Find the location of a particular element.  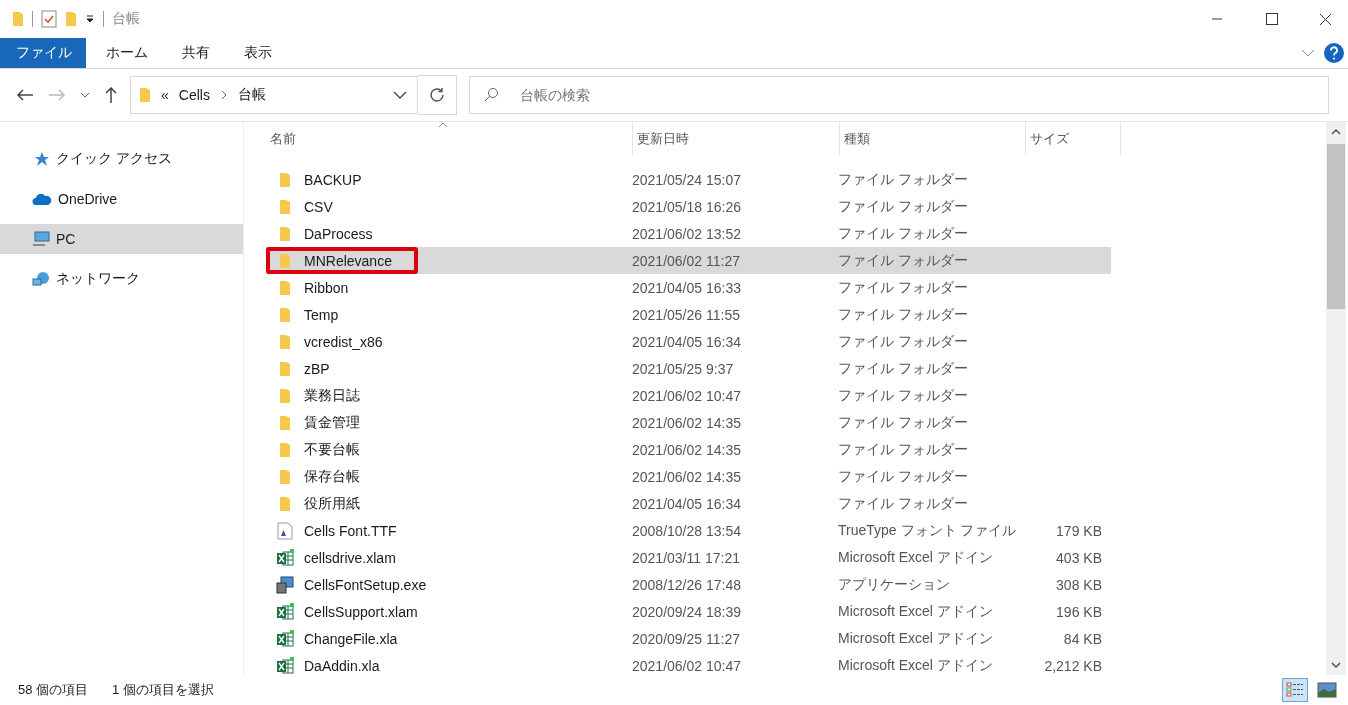

table-cell-text: 2020/09/25 11:27 is located at coordinates (686, 638).